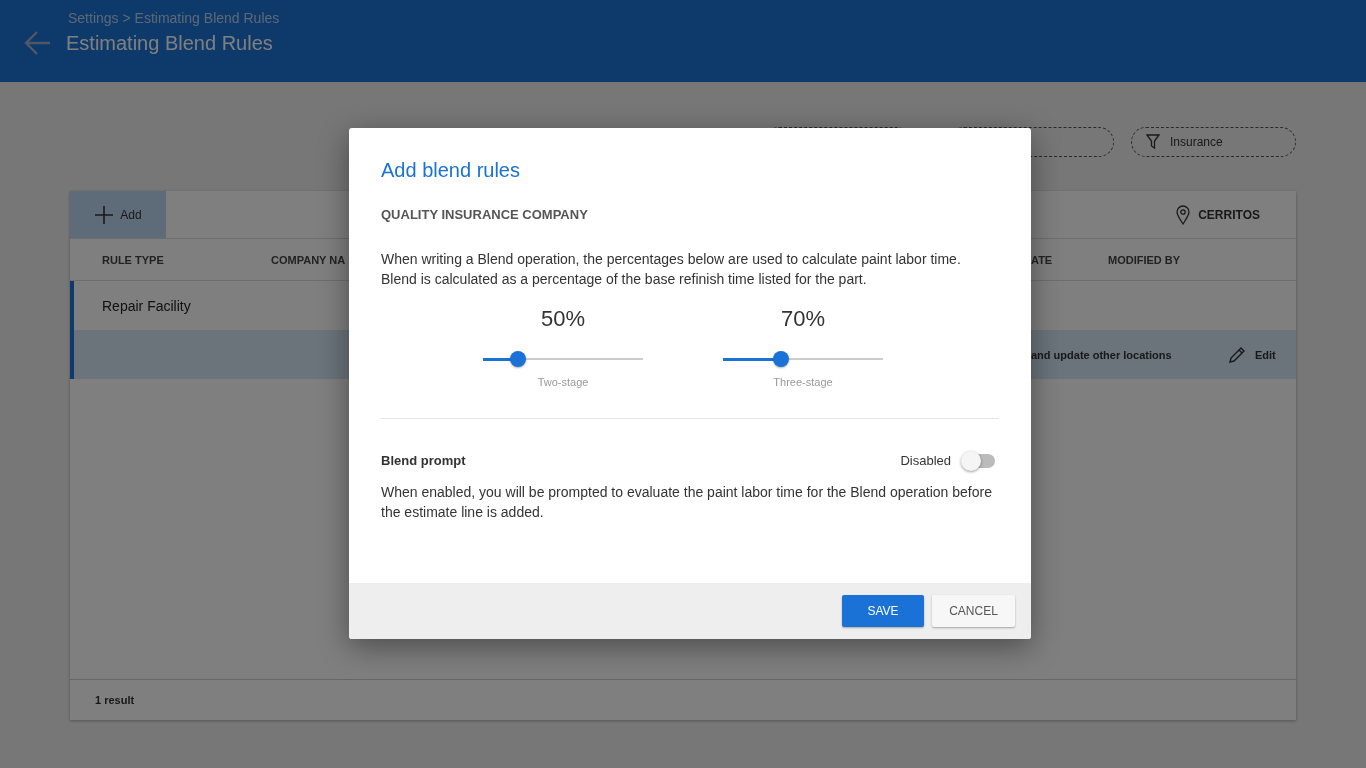  What do you see at coordinates (1251, 354) in the screenshot?
I see `edit-button: Edit` at bounding box center [1251, 354].